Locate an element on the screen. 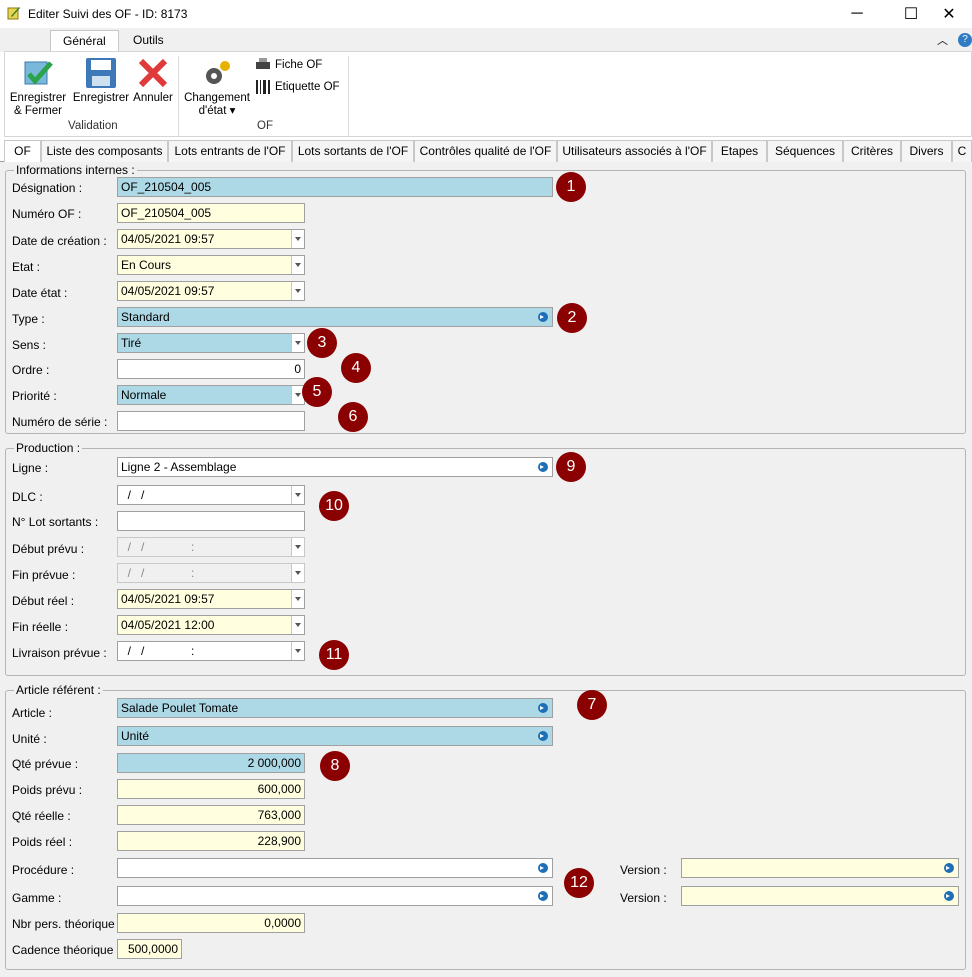  tab-utilisateurs: Utilisateurs associés à l'OF is located at coordinates (634, 151).